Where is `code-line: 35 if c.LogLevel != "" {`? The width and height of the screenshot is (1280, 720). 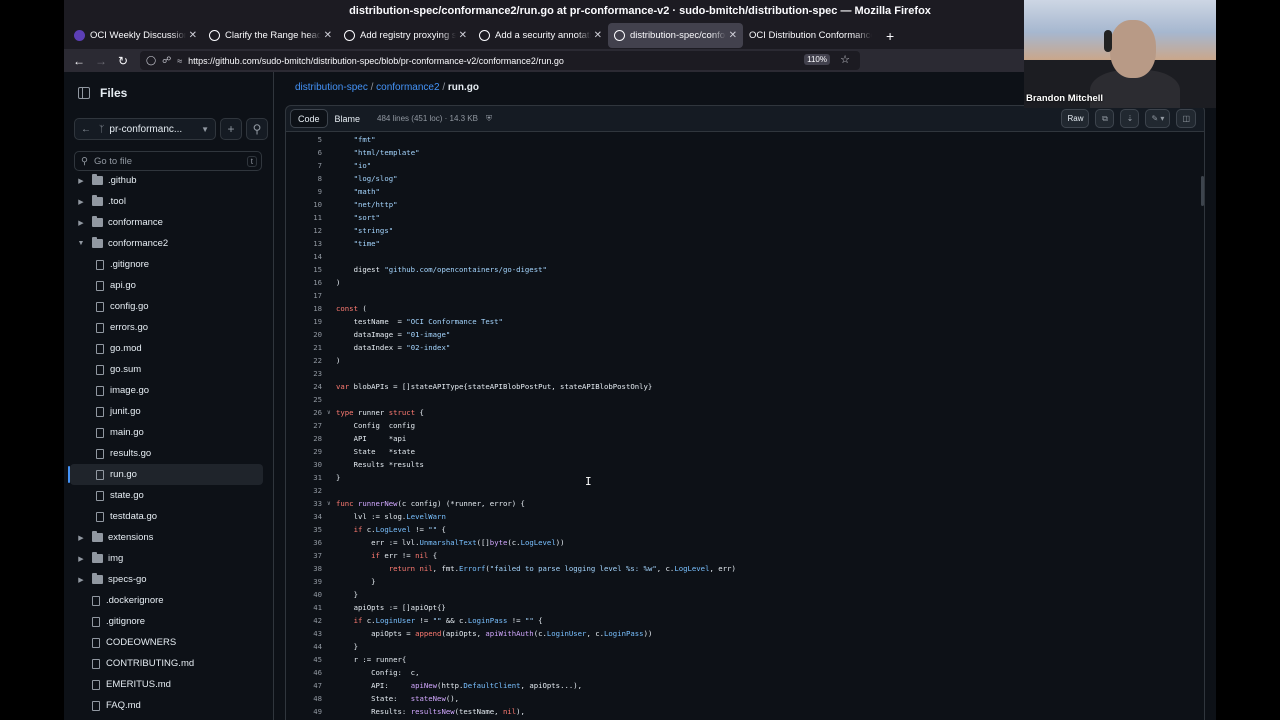
code-line: 35 if c.LogLevel != "" { is located at coordinates (745, 529).